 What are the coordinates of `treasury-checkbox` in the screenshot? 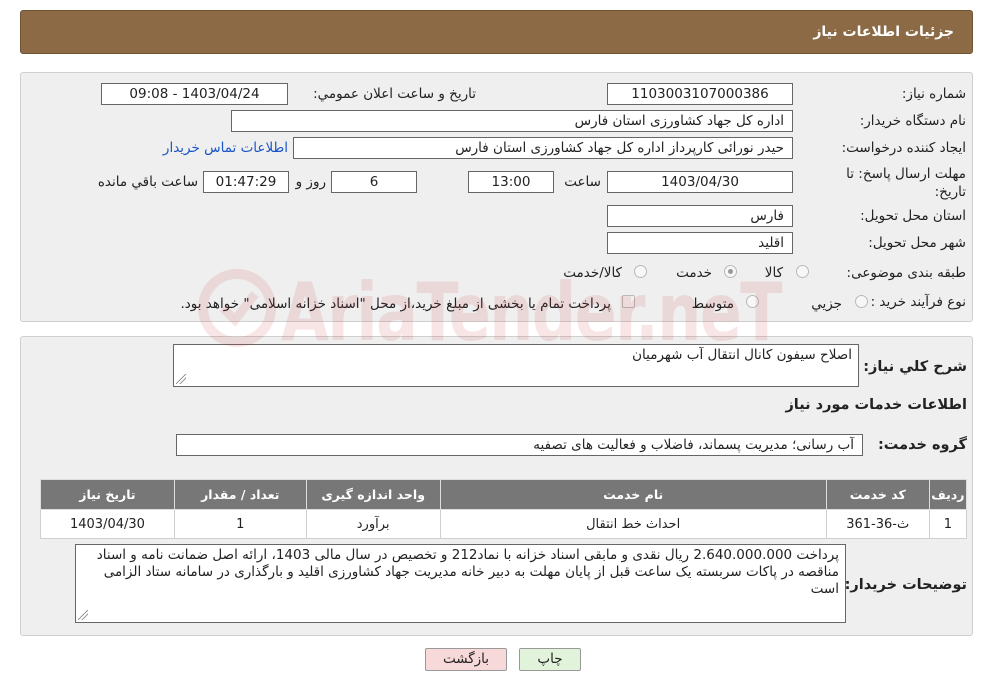 It's located at (628, 301).